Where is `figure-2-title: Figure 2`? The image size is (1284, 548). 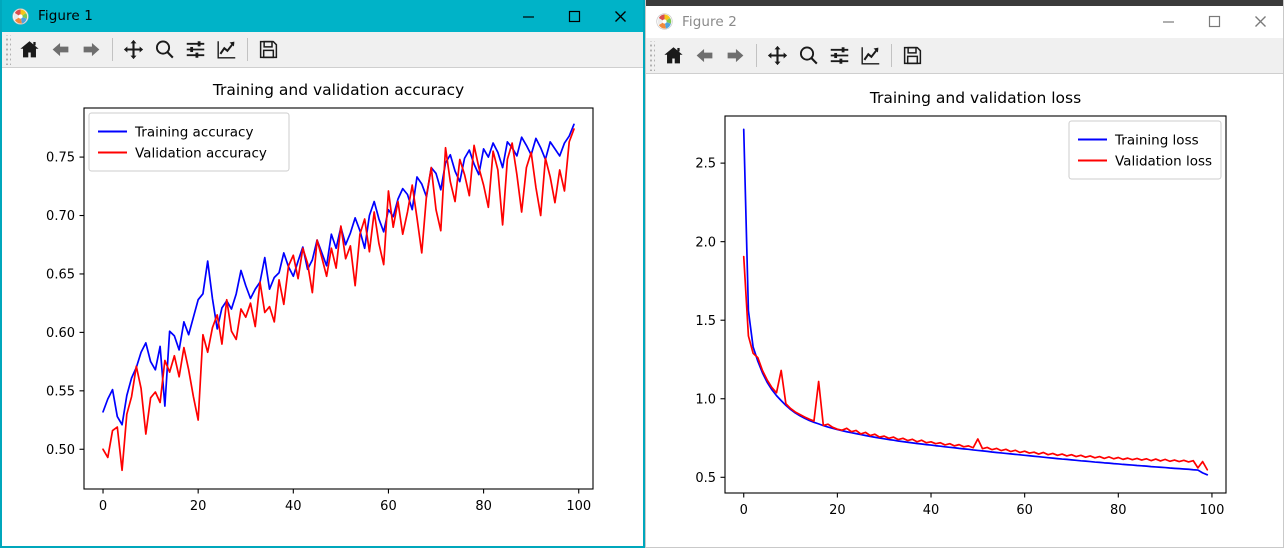
figure-2-title: Figure 2 is located at coordinates (709, 21).